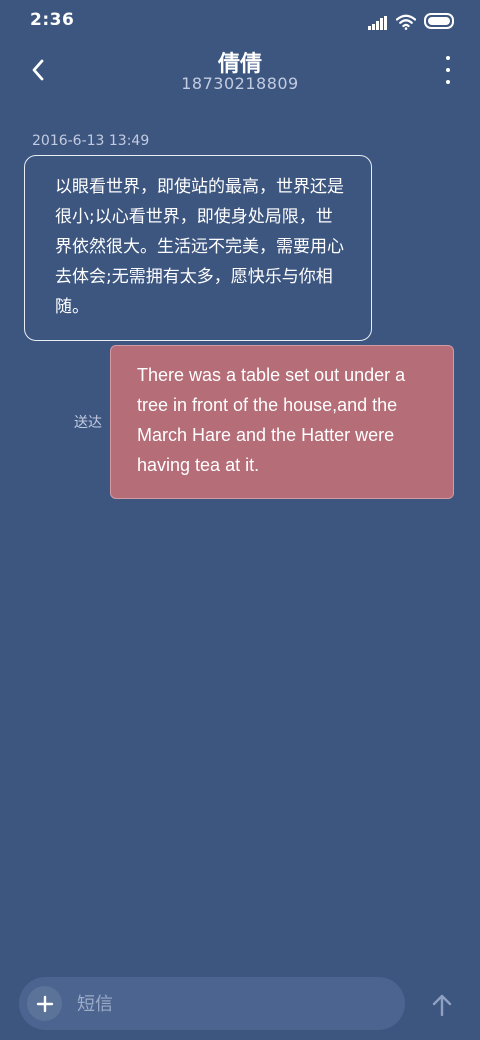 The height and width of the screenshot is (1040, 480). What do you see at coordinates (439, 21) in the screenshot?
I see `battery-icon` at bounding box center [439, 21].